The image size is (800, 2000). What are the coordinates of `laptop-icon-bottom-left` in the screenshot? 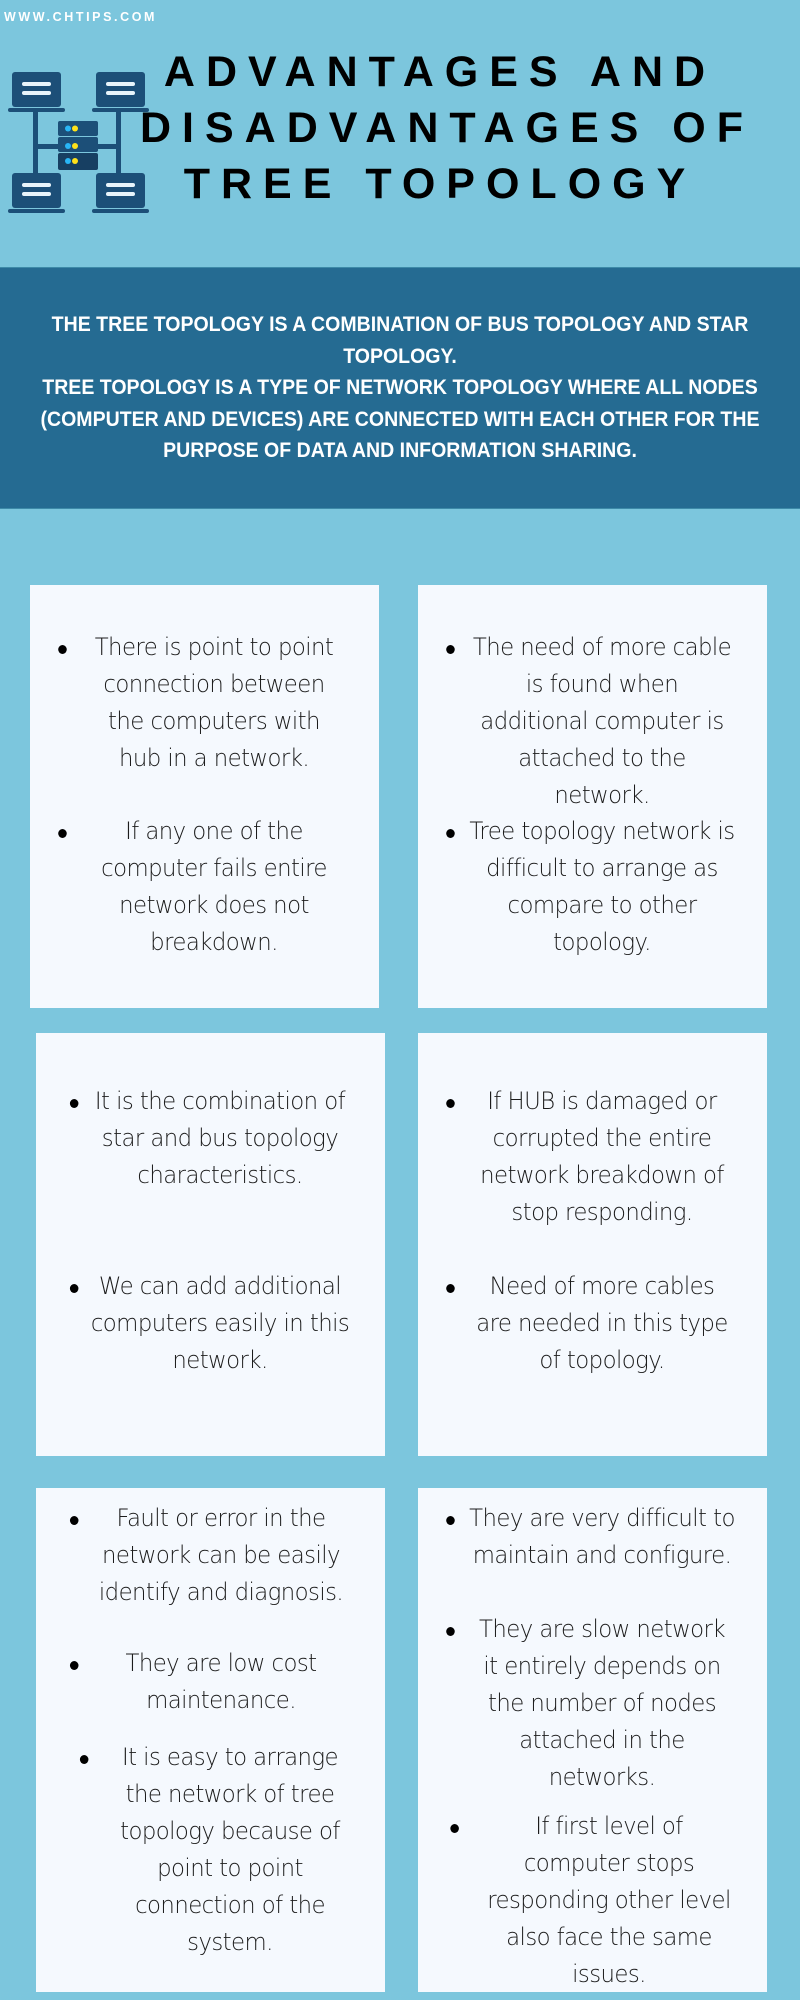 It's located at (36, 193).